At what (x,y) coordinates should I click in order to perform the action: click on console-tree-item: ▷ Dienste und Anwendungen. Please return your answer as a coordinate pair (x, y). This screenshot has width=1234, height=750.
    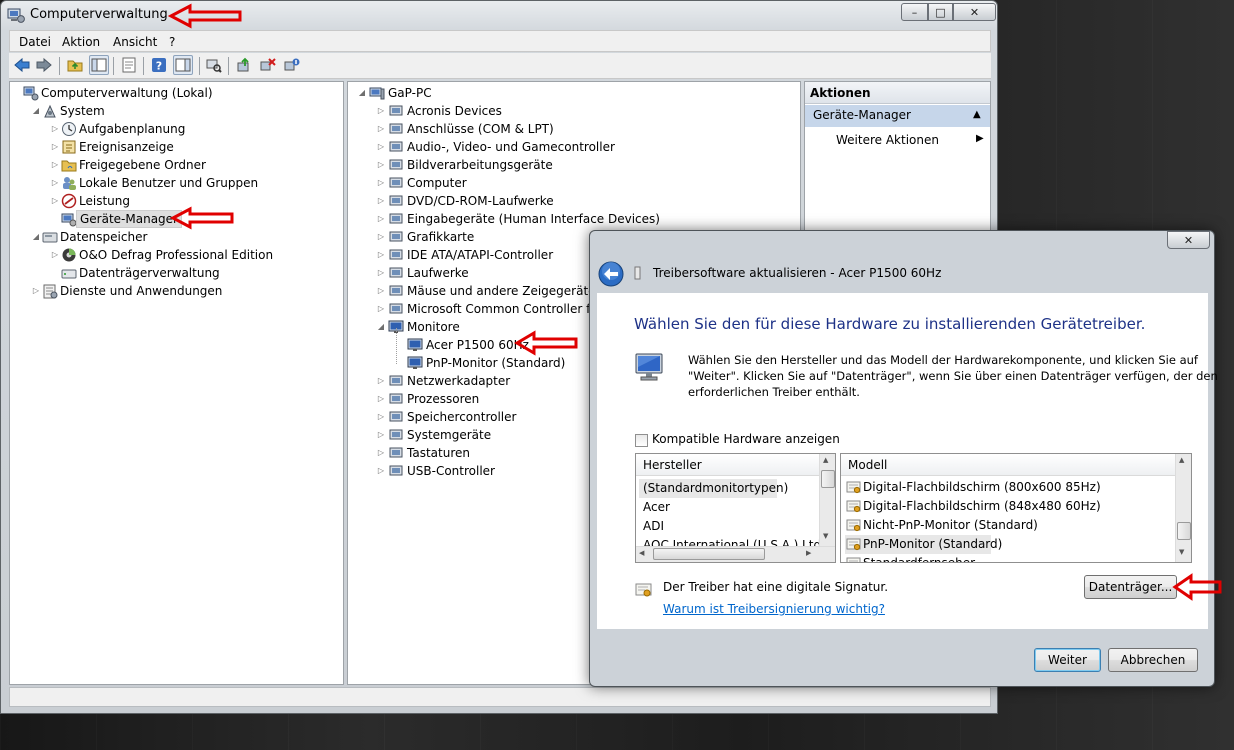
    Looking at the image, I should click on (175, 291).